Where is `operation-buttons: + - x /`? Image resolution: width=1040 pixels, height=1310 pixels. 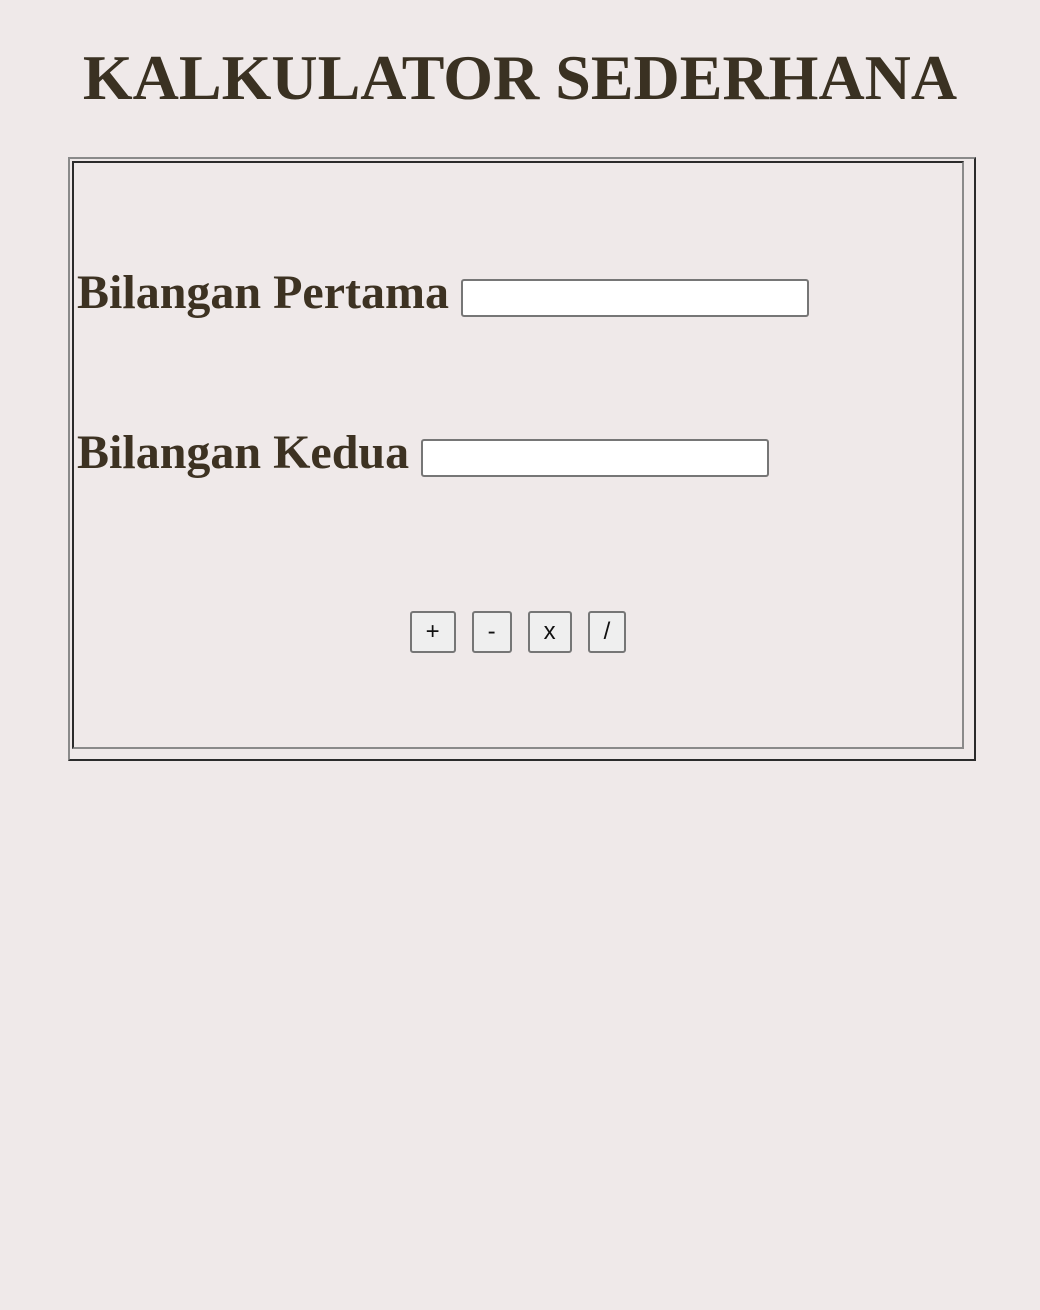
operation-buttons: + - x / is located at coordinates (518, 632).